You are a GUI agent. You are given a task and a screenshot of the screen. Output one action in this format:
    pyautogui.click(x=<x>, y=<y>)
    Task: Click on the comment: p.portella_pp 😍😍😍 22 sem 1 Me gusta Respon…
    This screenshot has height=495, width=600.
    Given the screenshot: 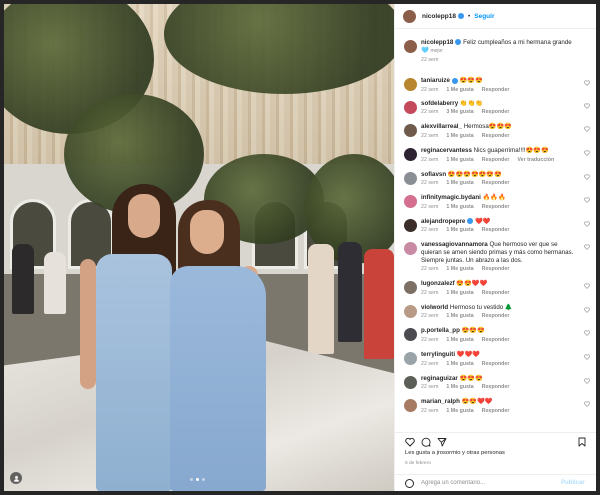 What is the action you would take?
    pyautogui.click(x=495, y=335)
    